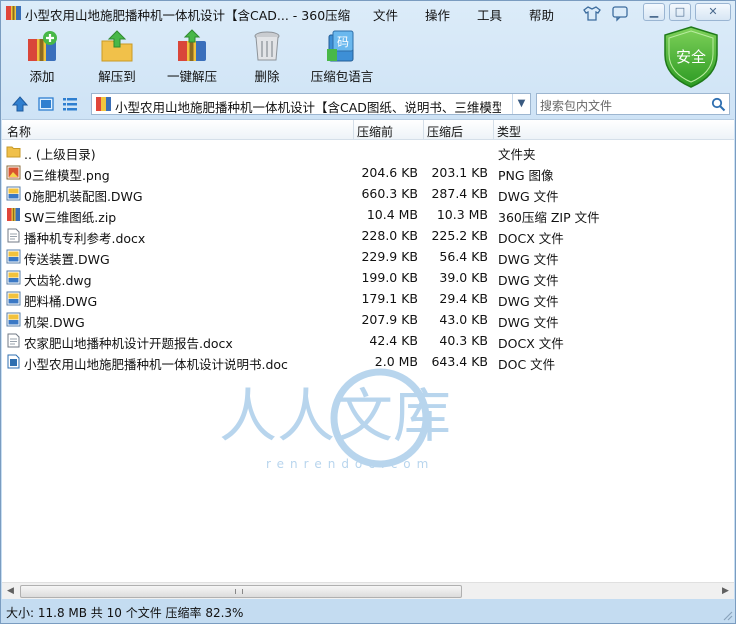 This screenshot has height=624, width=736. What do you see at coordinates (192, 45) in the screenshot?
I see `one-click-extract-icon` at bounding box center [192, 45].